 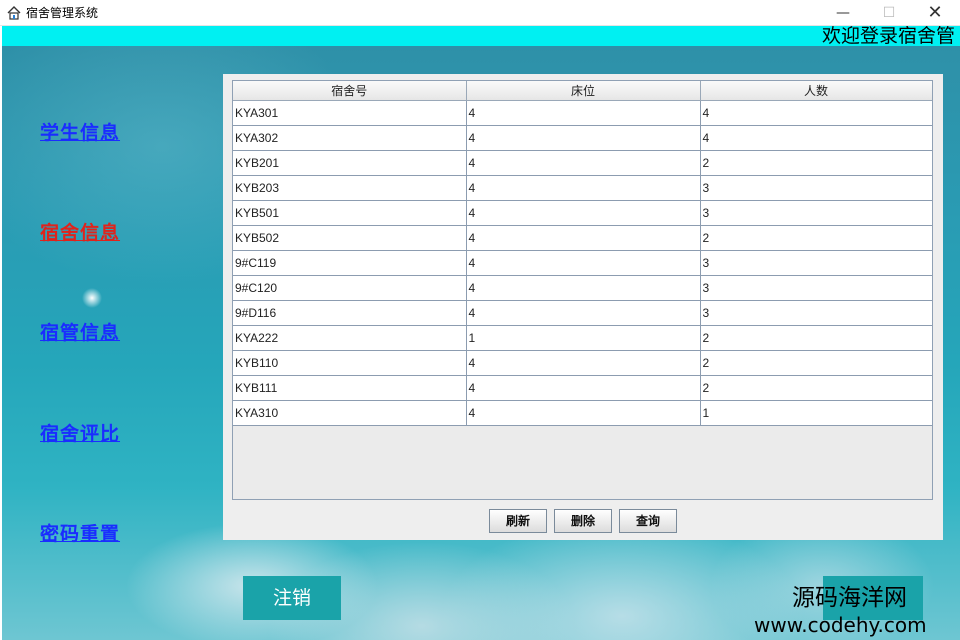 I want to click on cell-occupants: 1, so click(x=816, y=413).